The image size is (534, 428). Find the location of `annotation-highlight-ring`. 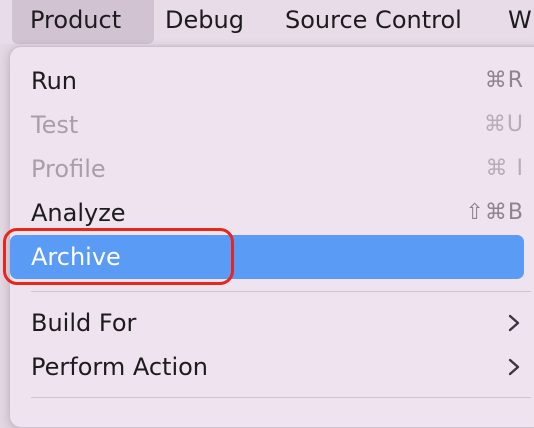

annotation-highlight-ring is located at coordinates (118, 256).